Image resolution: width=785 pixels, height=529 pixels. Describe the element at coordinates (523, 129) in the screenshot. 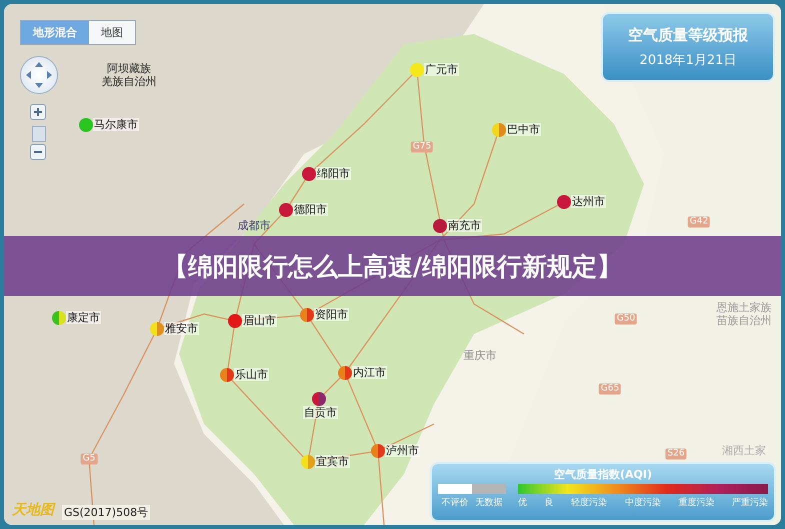

I see `city-label: 巴中市` at that location.